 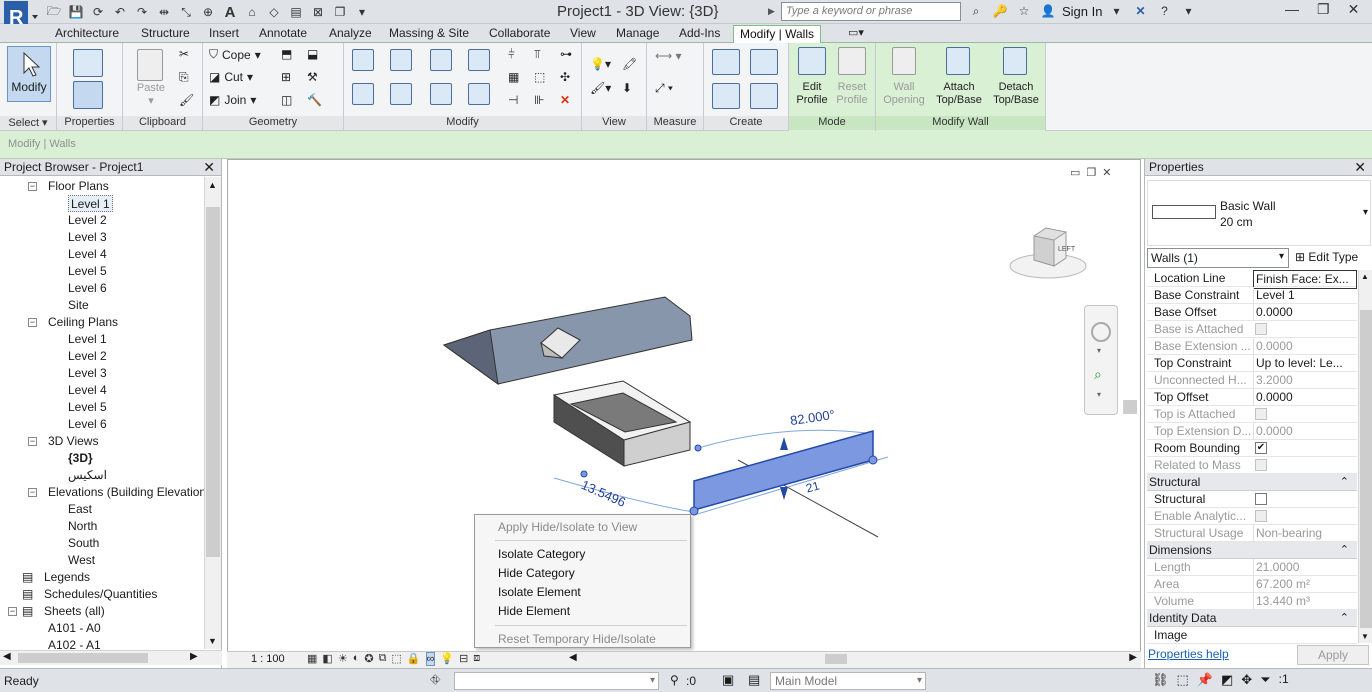 I want to click on property-checkbox, so click(x=1261, y=329).